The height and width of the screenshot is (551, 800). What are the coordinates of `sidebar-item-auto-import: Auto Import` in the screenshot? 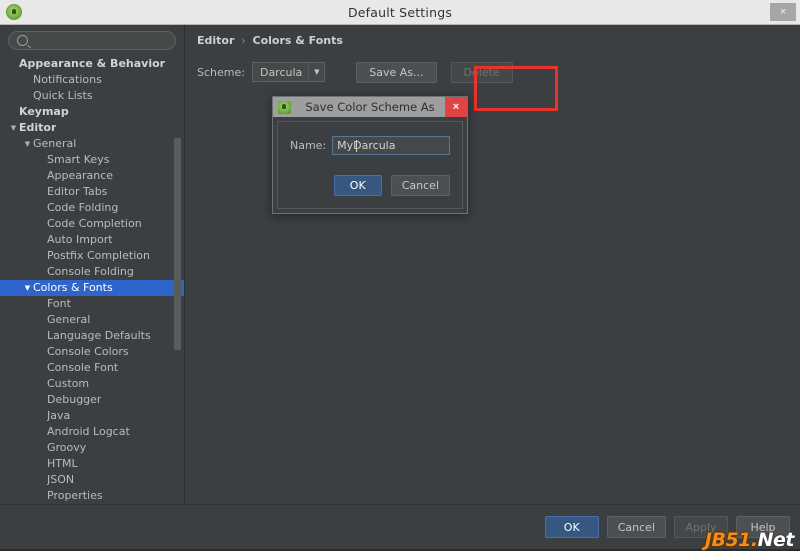 It's located at (92, 240).